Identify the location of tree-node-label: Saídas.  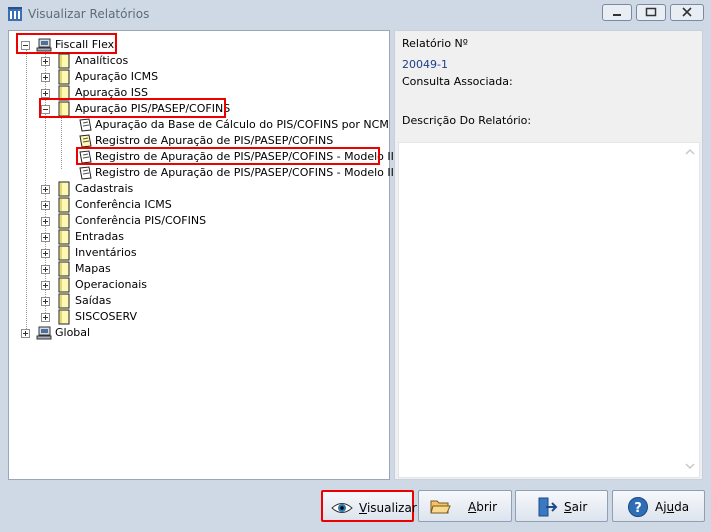
(93, 300).